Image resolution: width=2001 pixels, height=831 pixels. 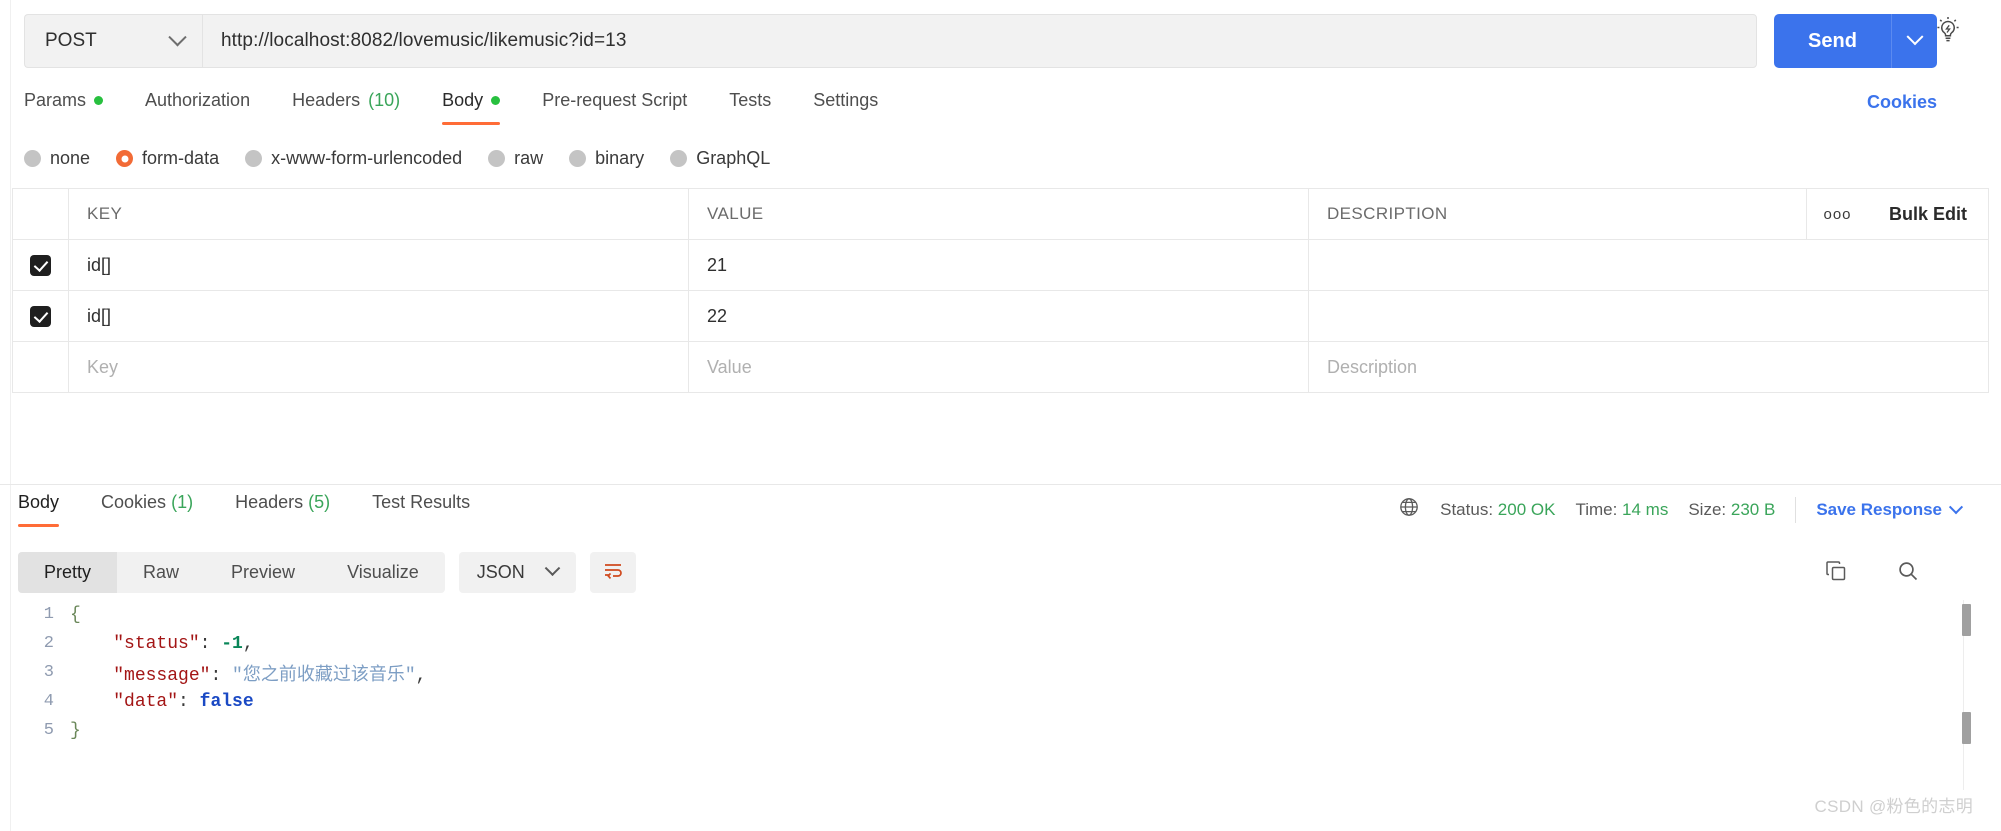 What do you see at coordinates (282, 509) in the screenshot?
I see `response-tab-headers: Headers (5)` at bounding box center [282, 509].